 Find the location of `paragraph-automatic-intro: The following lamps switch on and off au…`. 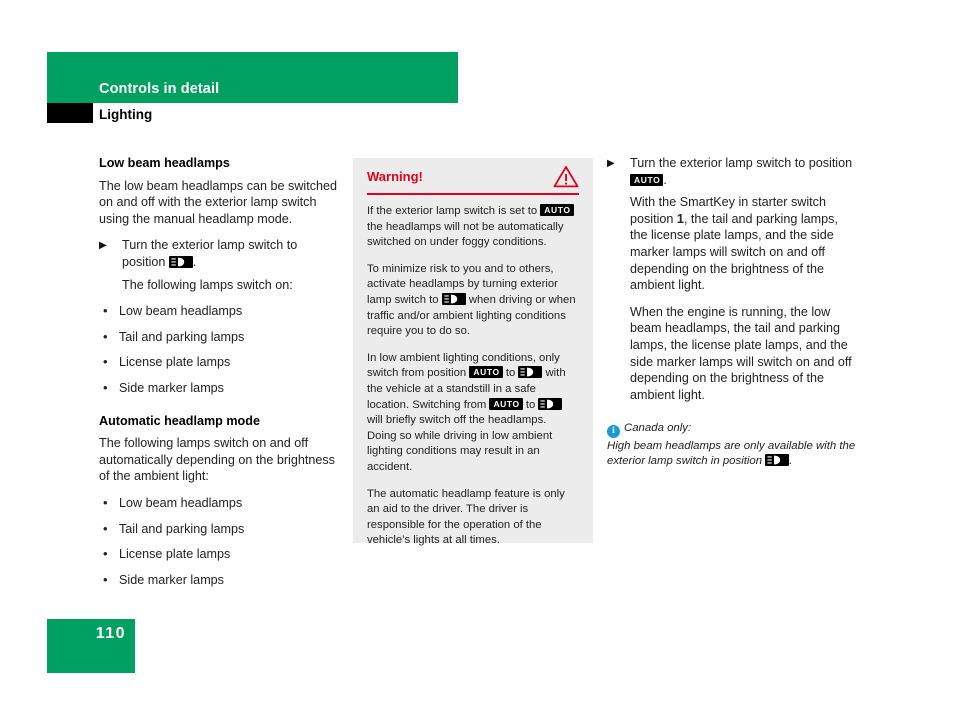

paragraph-automatic-intro: The following lamps switch on and off au… is located at coordinates (217, 460).